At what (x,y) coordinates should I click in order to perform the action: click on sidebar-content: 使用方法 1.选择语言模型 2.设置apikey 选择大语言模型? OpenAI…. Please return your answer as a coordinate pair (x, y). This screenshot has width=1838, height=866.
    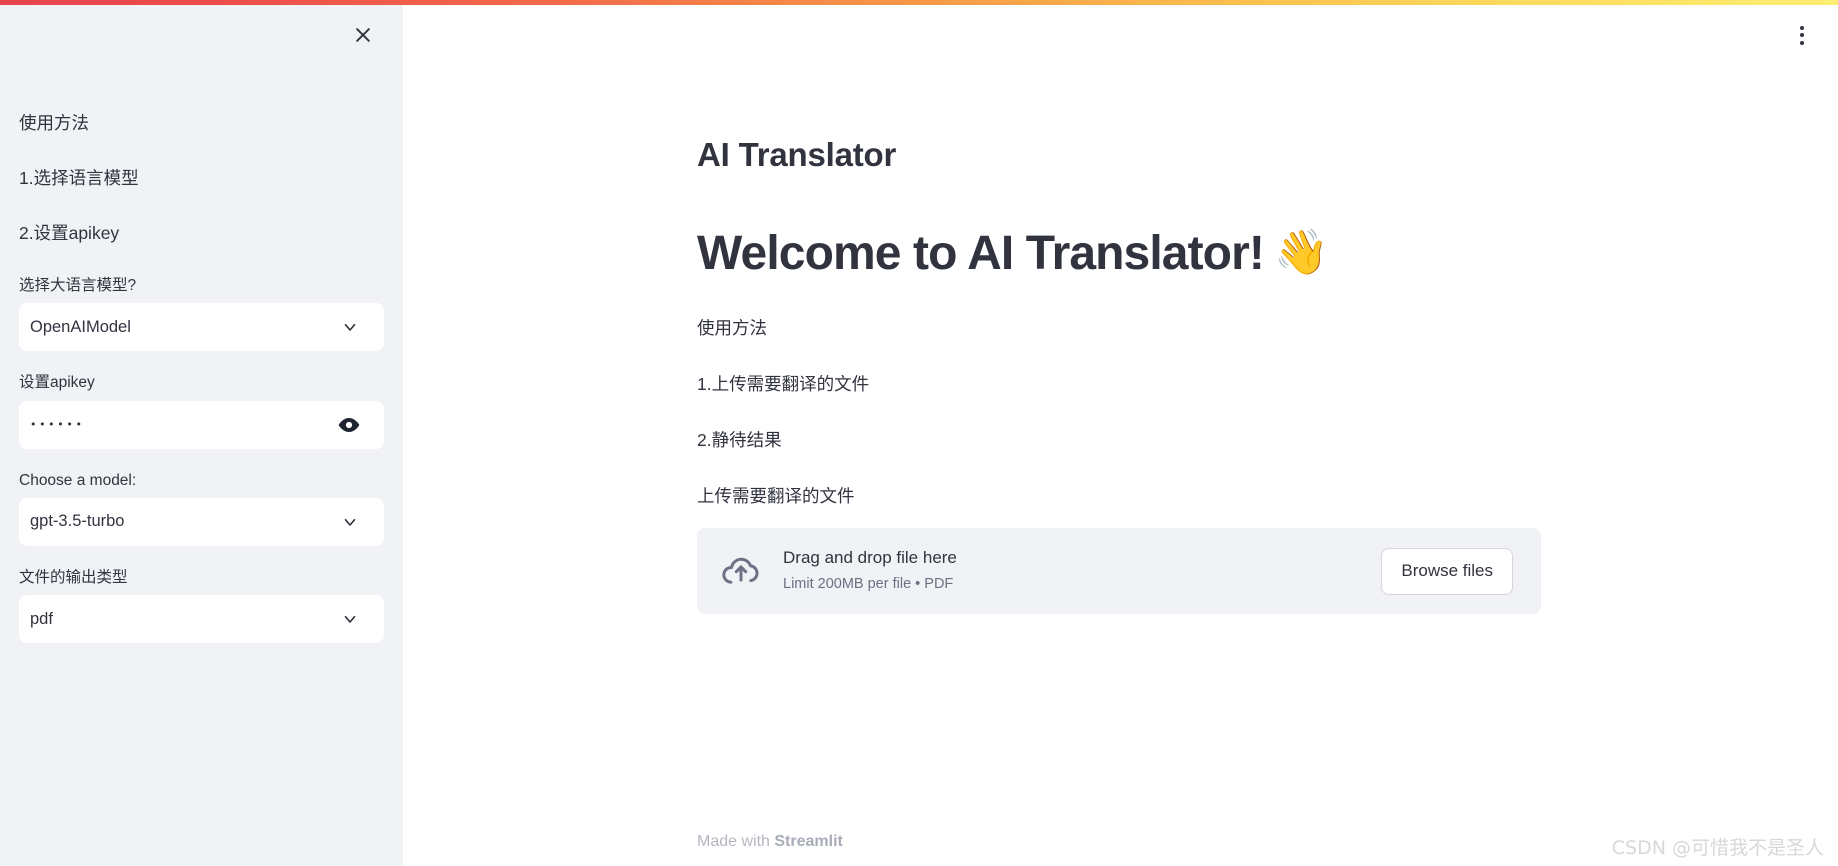
    Looking at the image, I should click on (201, 386).